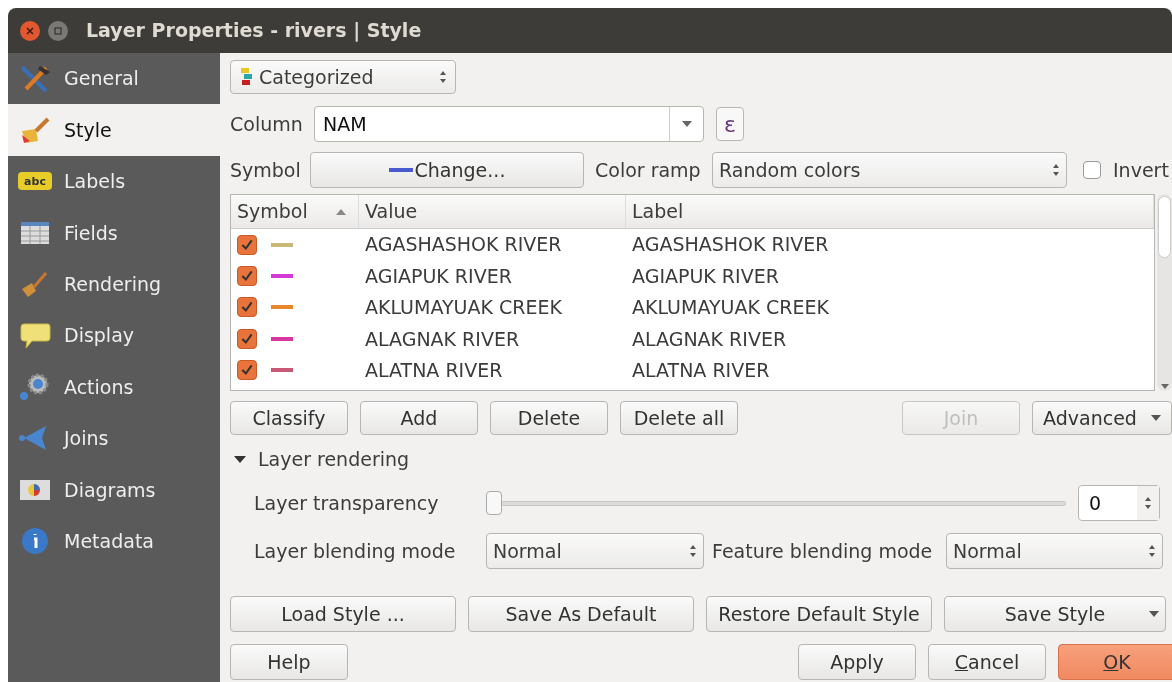 The width and height of the screenshot is (1172, 682). Describe the element at coordinates (819, 614) in the screenshot. I see `style-button: Restore Default Style` at that location.